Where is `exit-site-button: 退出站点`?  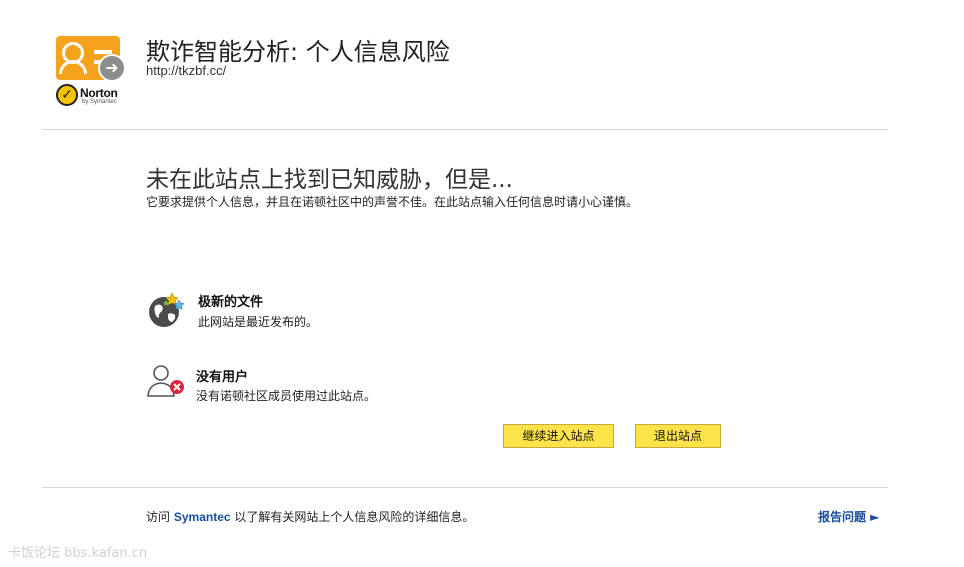 exit-site-button: 退出站点 is located at coordinates (678, 436).